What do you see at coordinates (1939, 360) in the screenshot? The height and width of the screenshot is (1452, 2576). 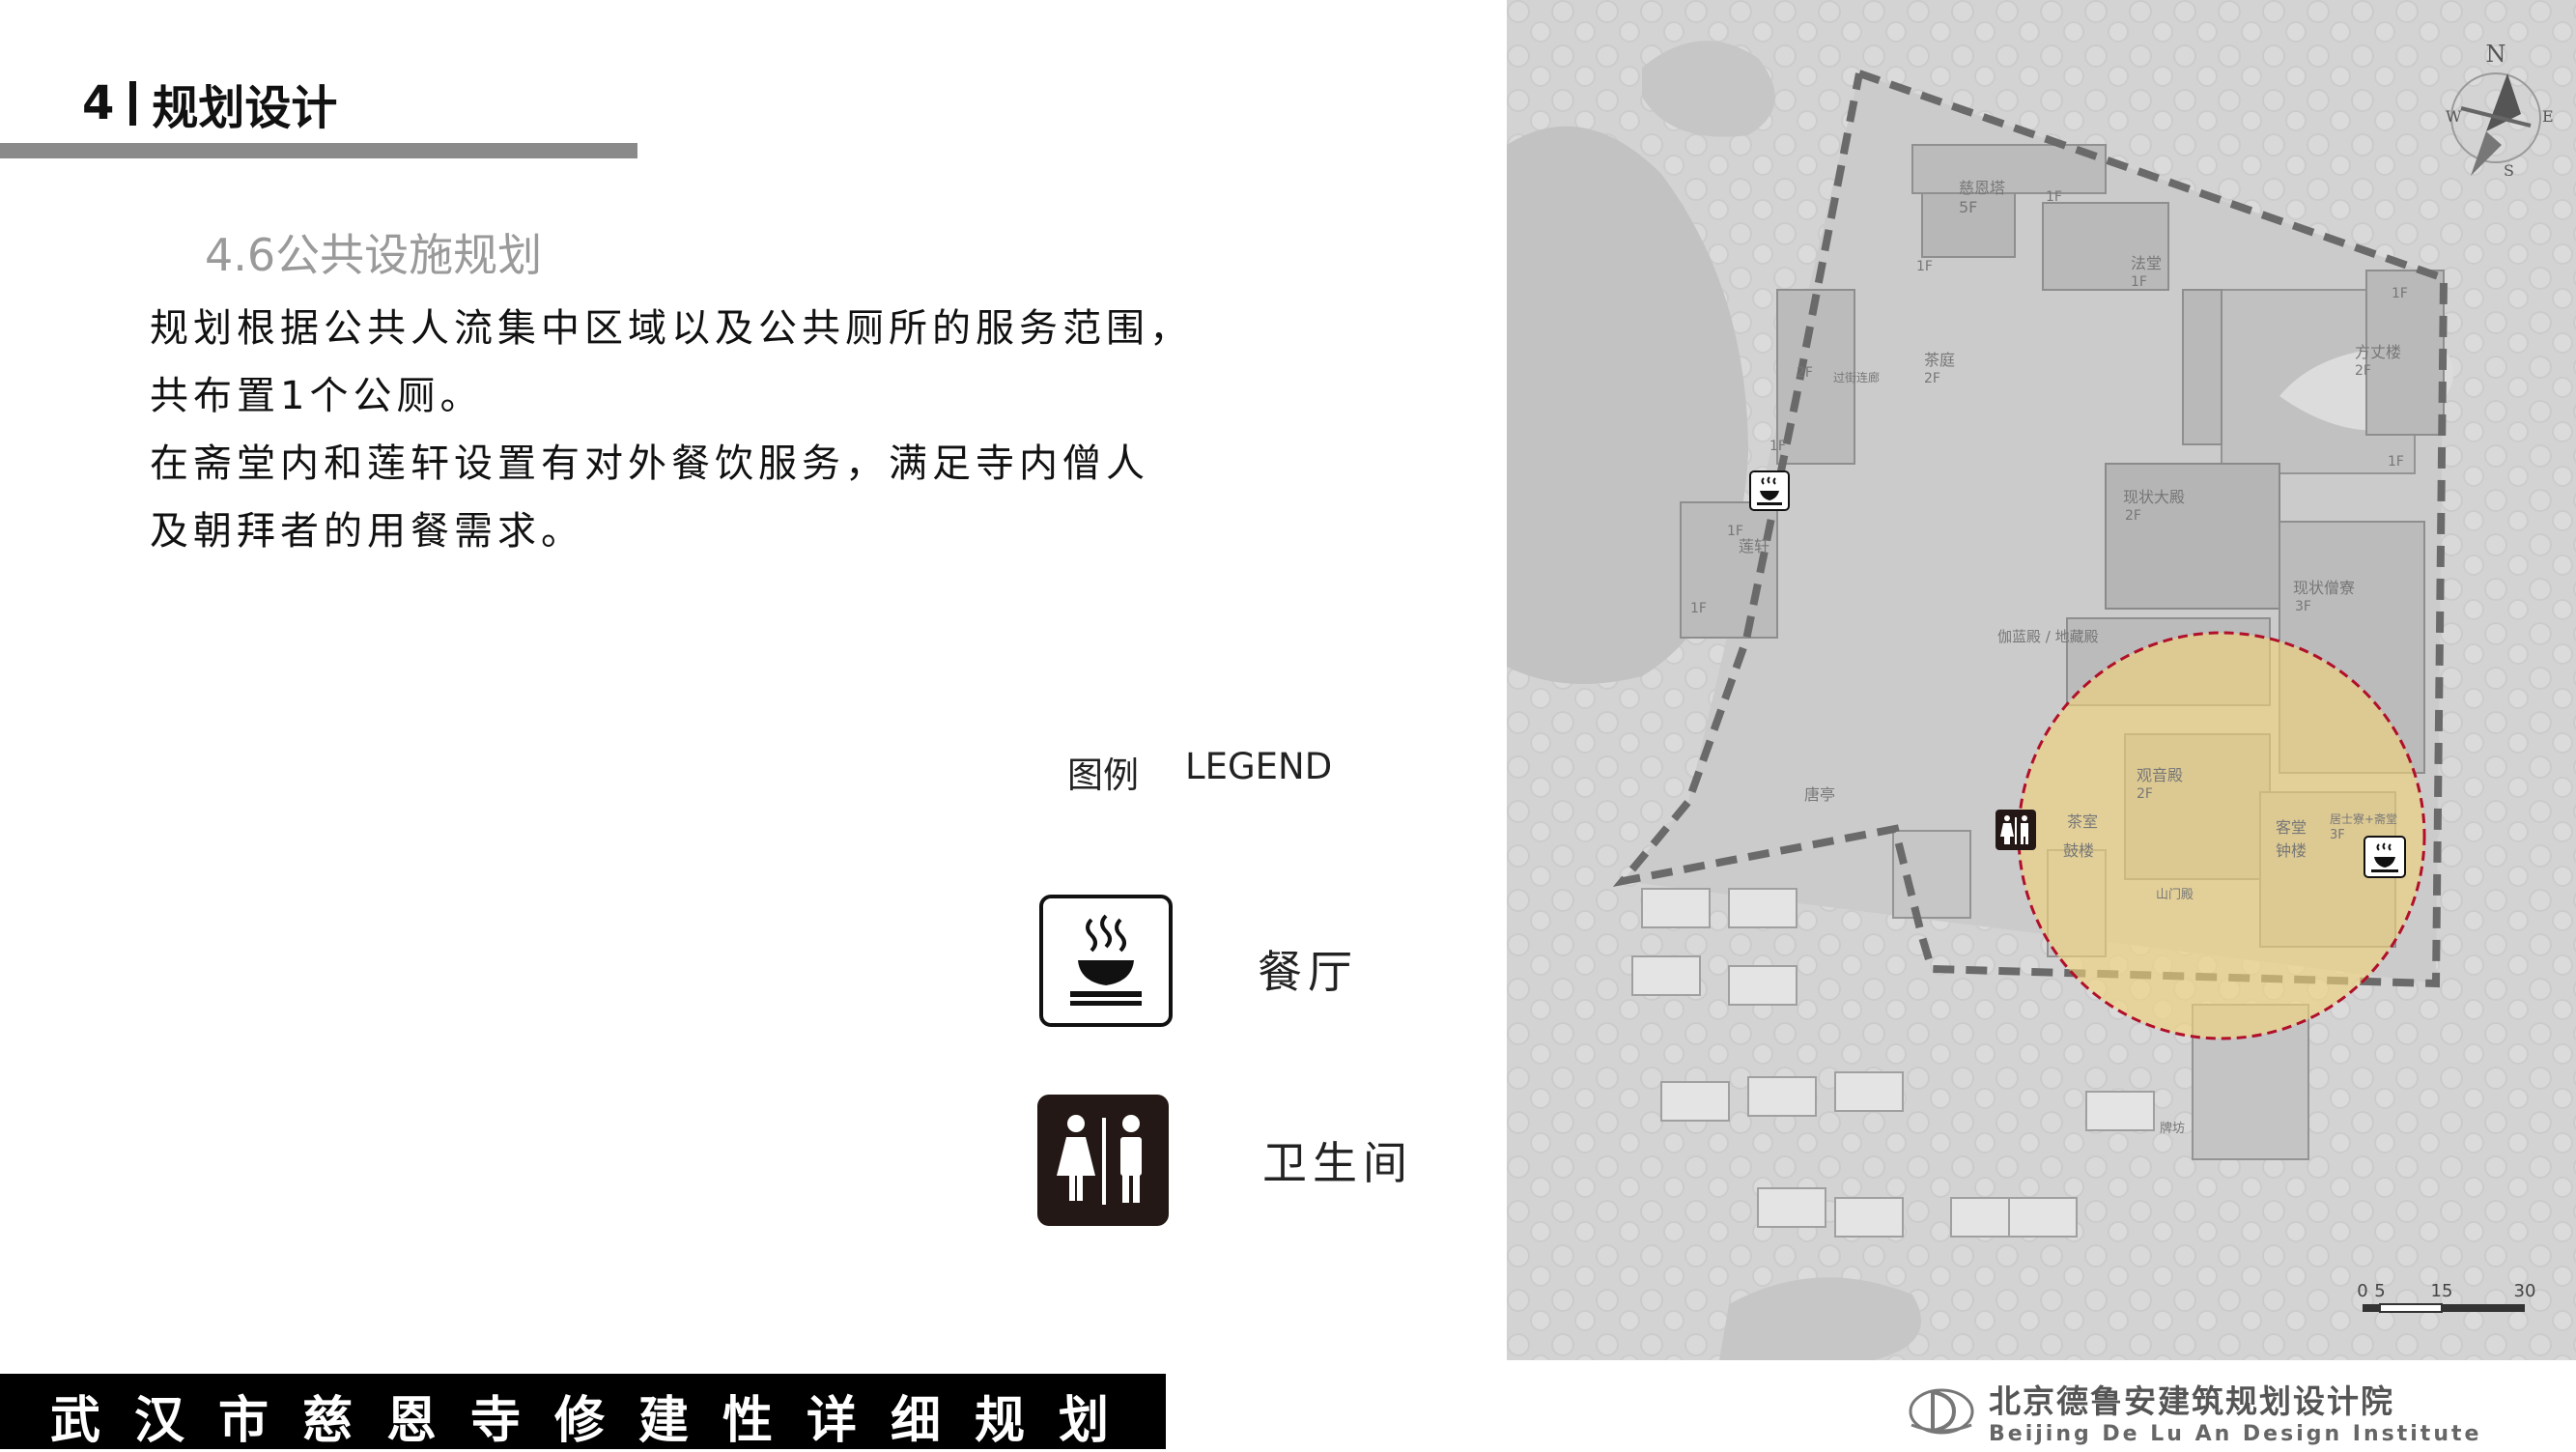 I see `map-label: 茶庭` at bounding box center [1939, 360].